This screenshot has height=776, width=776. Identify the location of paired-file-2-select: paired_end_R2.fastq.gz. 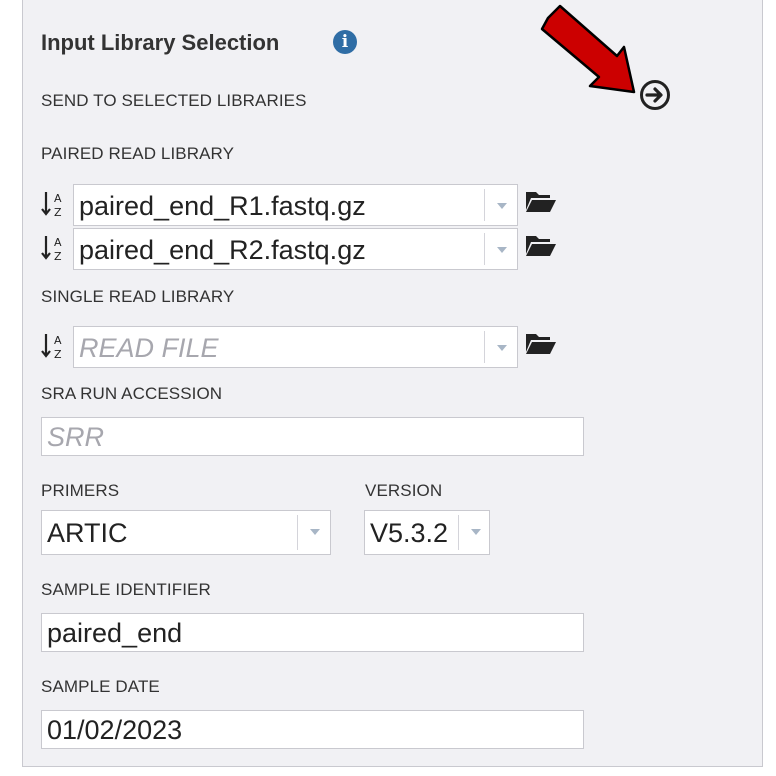
(295, 249).